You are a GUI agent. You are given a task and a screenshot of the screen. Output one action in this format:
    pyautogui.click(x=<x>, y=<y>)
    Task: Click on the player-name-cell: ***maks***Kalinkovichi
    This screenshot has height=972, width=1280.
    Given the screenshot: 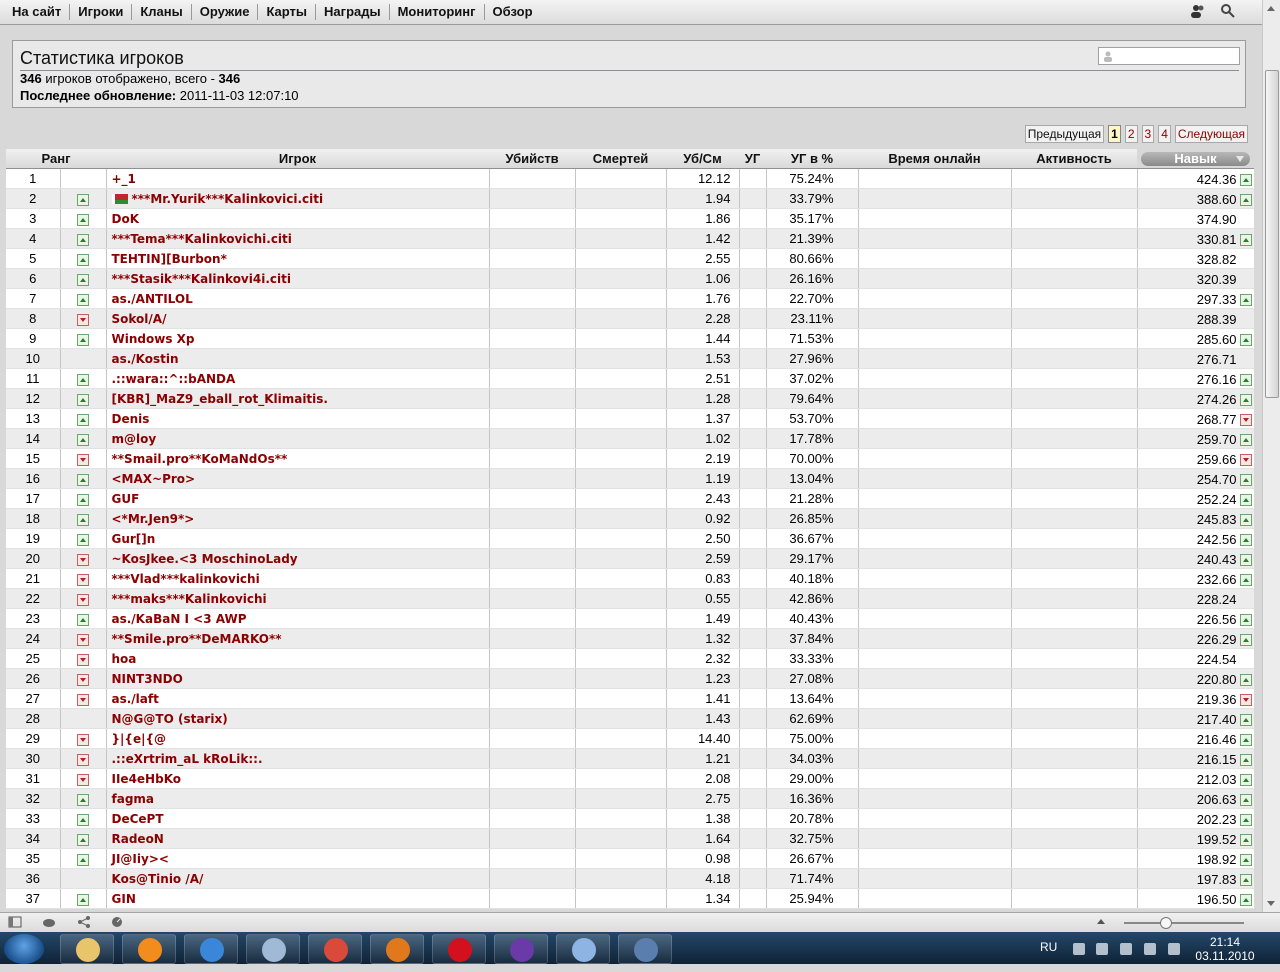 What is the action you would take?
    pyautogui.click(x=298, y=598)
    